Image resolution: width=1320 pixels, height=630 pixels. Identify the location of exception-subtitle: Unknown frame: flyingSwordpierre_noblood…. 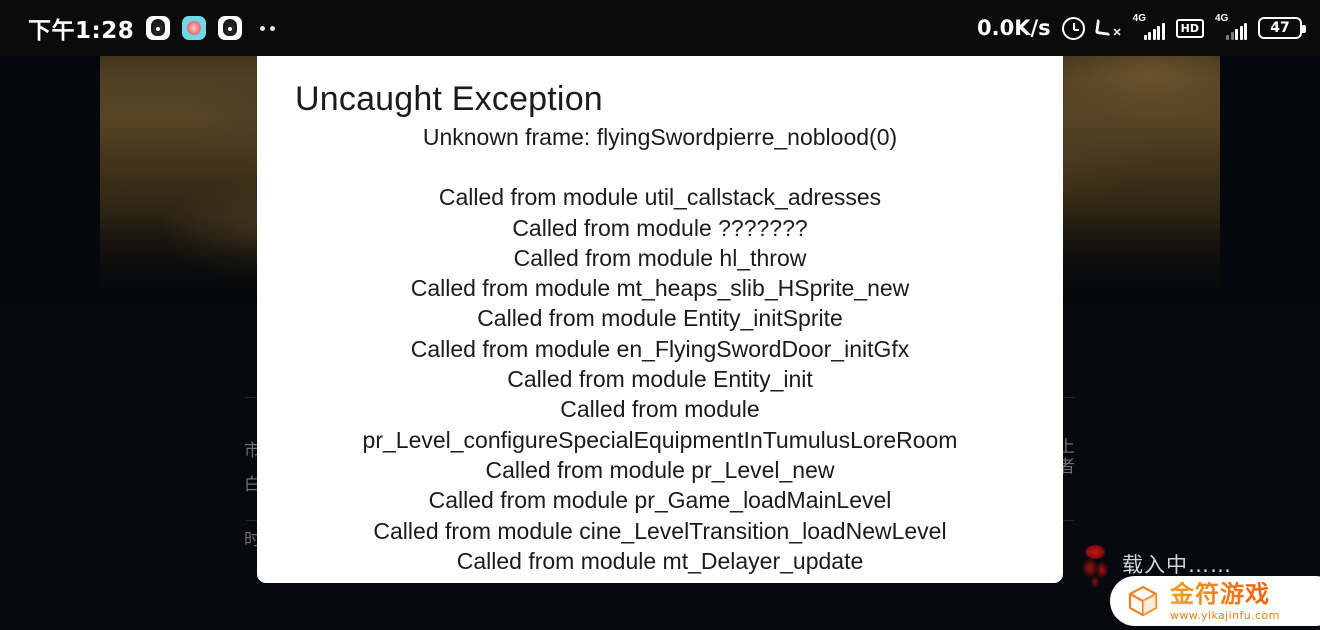
(660, 137).